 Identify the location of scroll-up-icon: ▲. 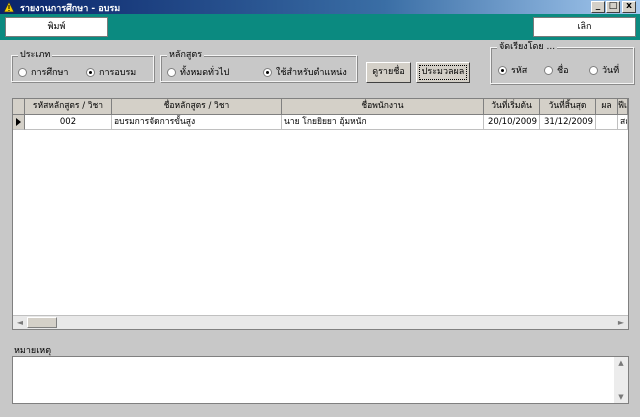
(621, 363).